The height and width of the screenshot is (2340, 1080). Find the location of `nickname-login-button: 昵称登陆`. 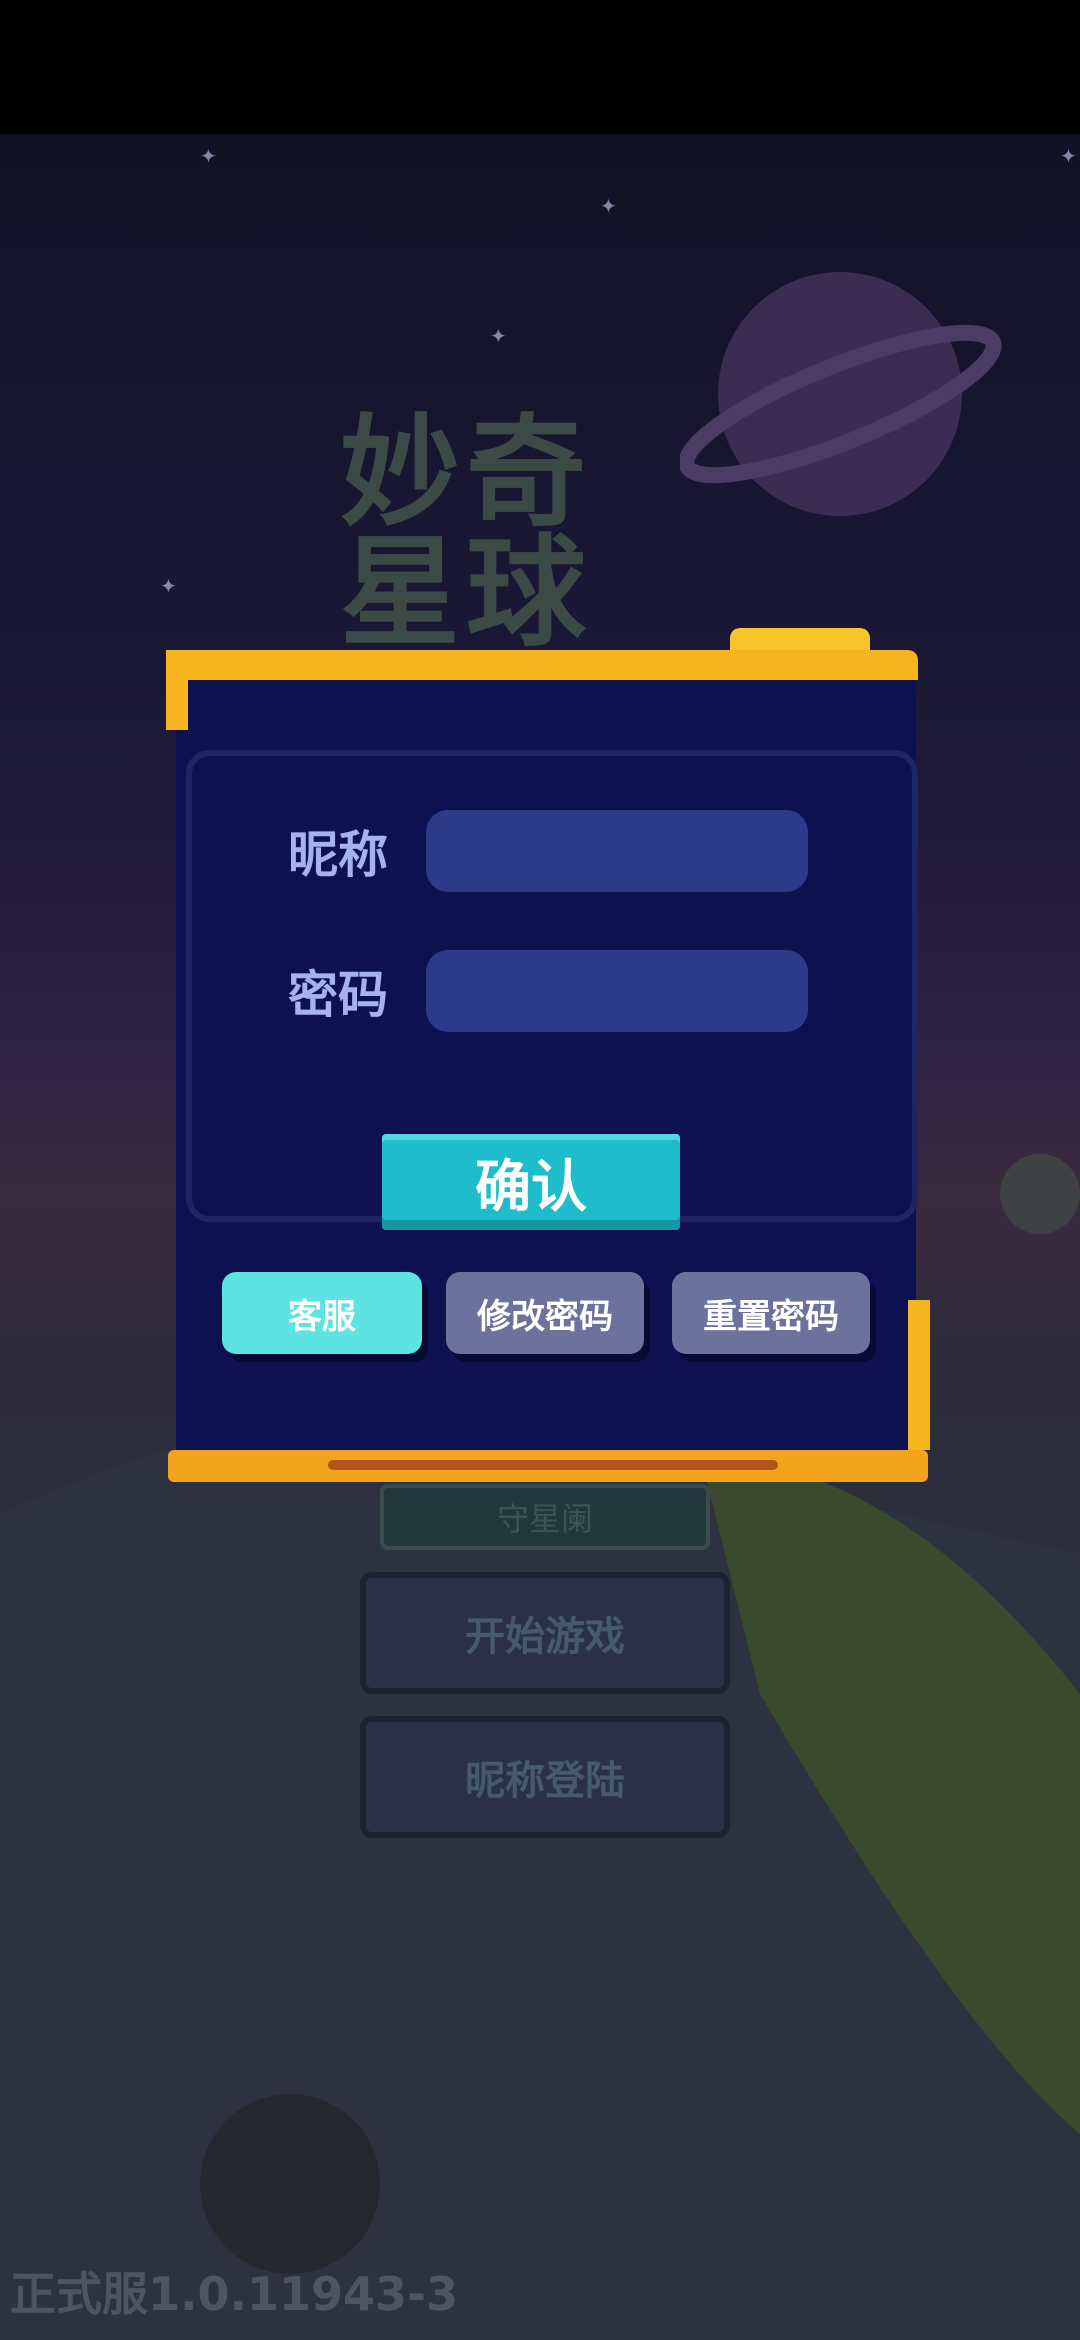

nickname-login-button: 昵称登陆 is located at coordinates (545, 1777).